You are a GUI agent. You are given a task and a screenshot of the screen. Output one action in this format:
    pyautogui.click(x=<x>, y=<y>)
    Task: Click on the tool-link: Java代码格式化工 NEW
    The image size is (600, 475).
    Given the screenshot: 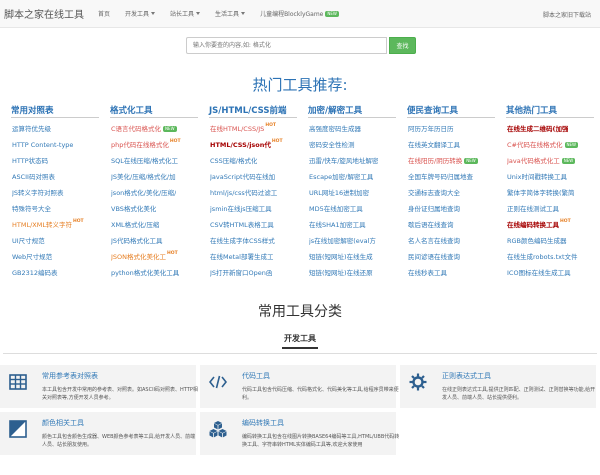 What is the action you would take?
    pyautogui.click(x=553, y=161)
    